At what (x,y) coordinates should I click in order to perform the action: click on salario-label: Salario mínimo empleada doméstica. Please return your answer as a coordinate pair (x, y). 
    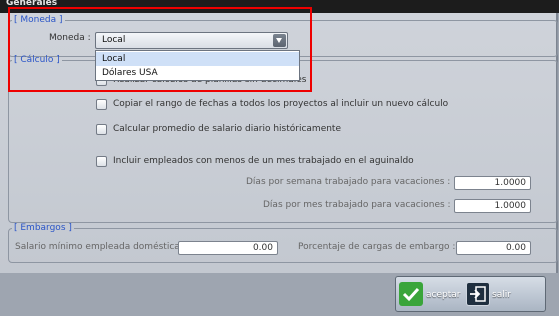
    Looking at the image, I should click on (97, 247).